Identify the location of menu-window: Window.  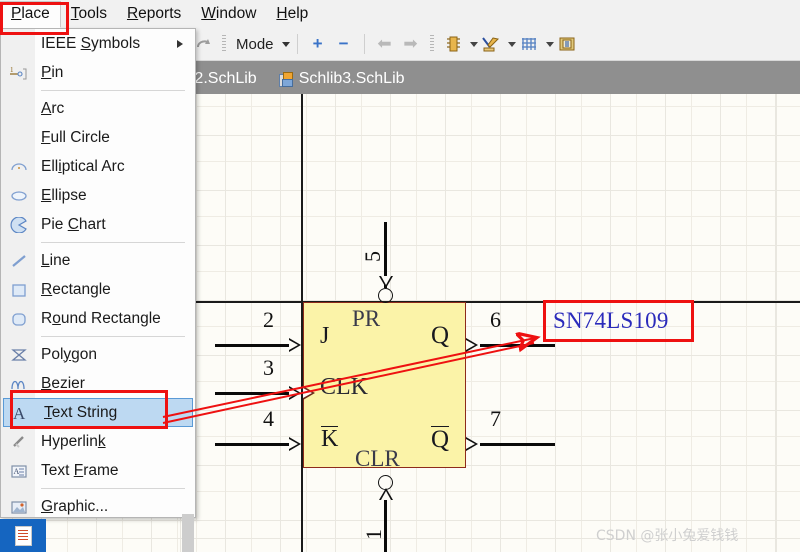
(228, 14).